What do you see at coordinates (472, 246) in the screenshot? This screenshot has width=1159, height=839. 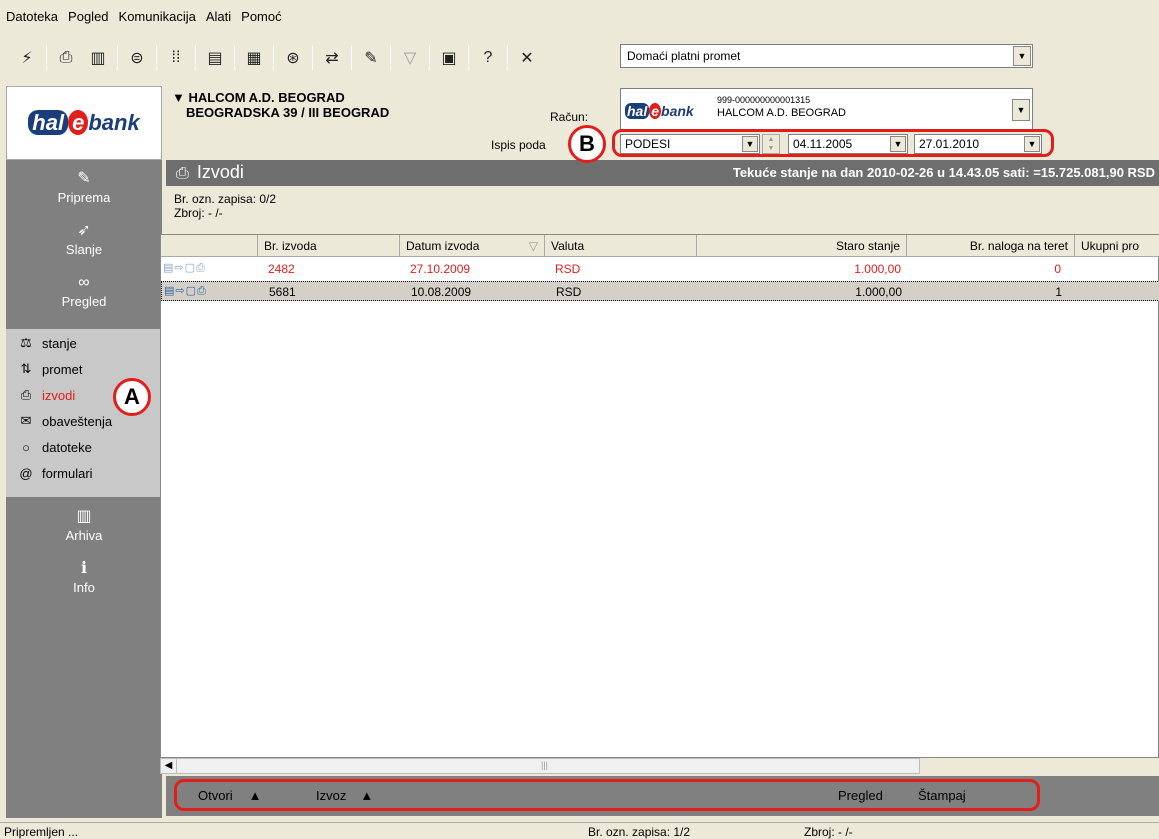 I see `column-datum-izvoda: Datum izvoda ▽` at bounding box center [472, 246].